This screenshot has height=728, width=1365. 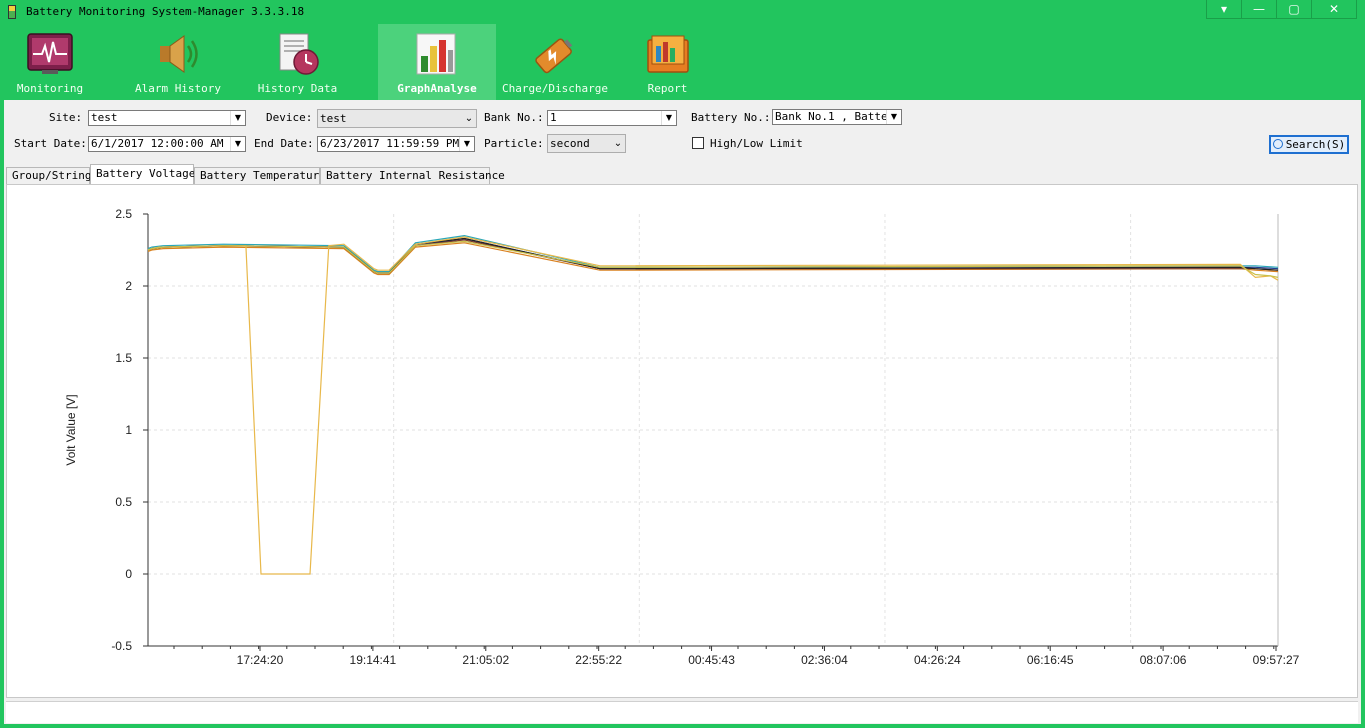 I want to click on toolbar-label: Report, so click(x=667, y=88).